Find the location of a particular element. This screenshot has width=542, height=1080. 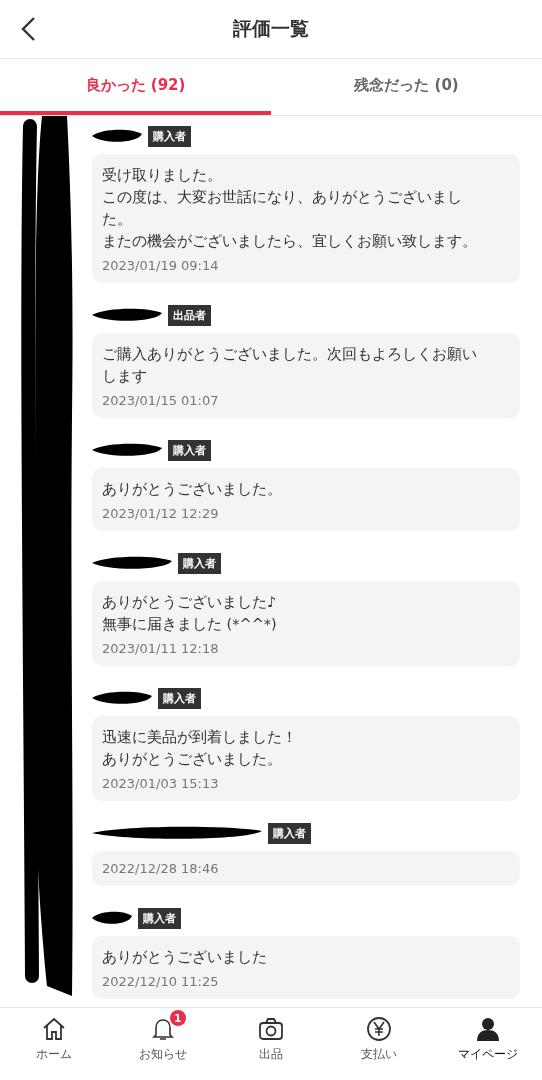

review-date: 2023/01/03 15:13 is located at coordinates (161, 783).